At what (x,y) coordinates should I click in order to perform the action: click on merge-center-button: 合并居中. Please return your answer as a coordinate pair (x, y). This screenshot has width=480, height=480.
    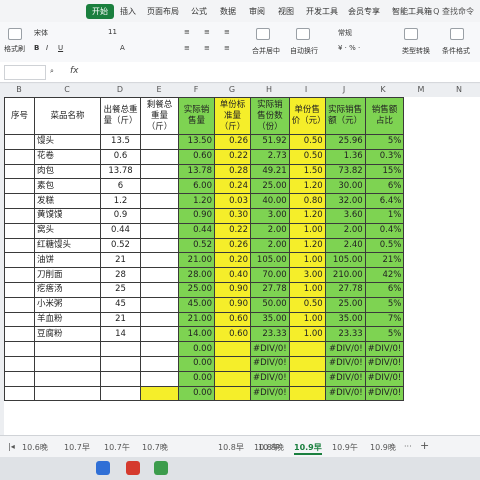
    Looking at the image, I should click on (266, 51).